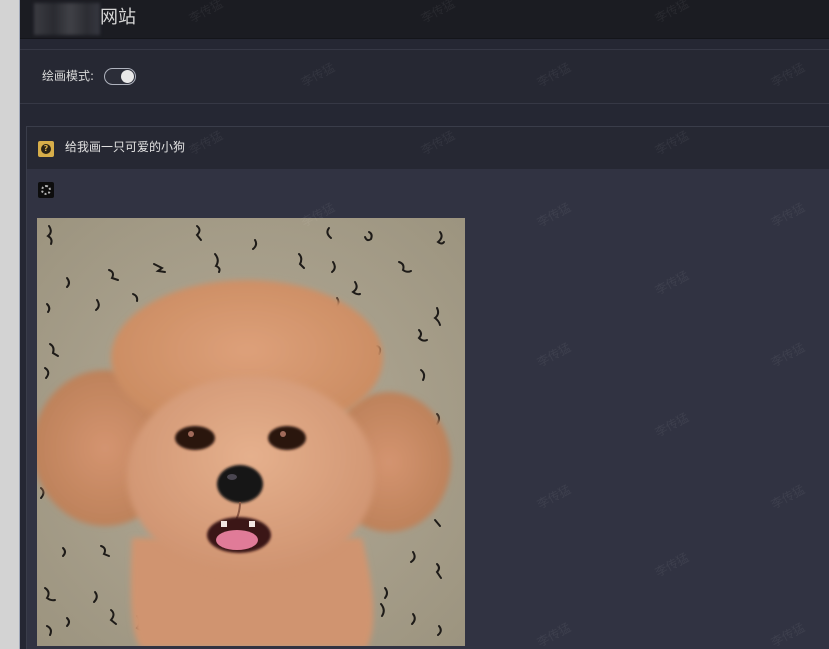 The width and height of the screenshot is (829, 649). Describe the element at coordinates (424, 103) in the screenshot. I see `divider` at that location.